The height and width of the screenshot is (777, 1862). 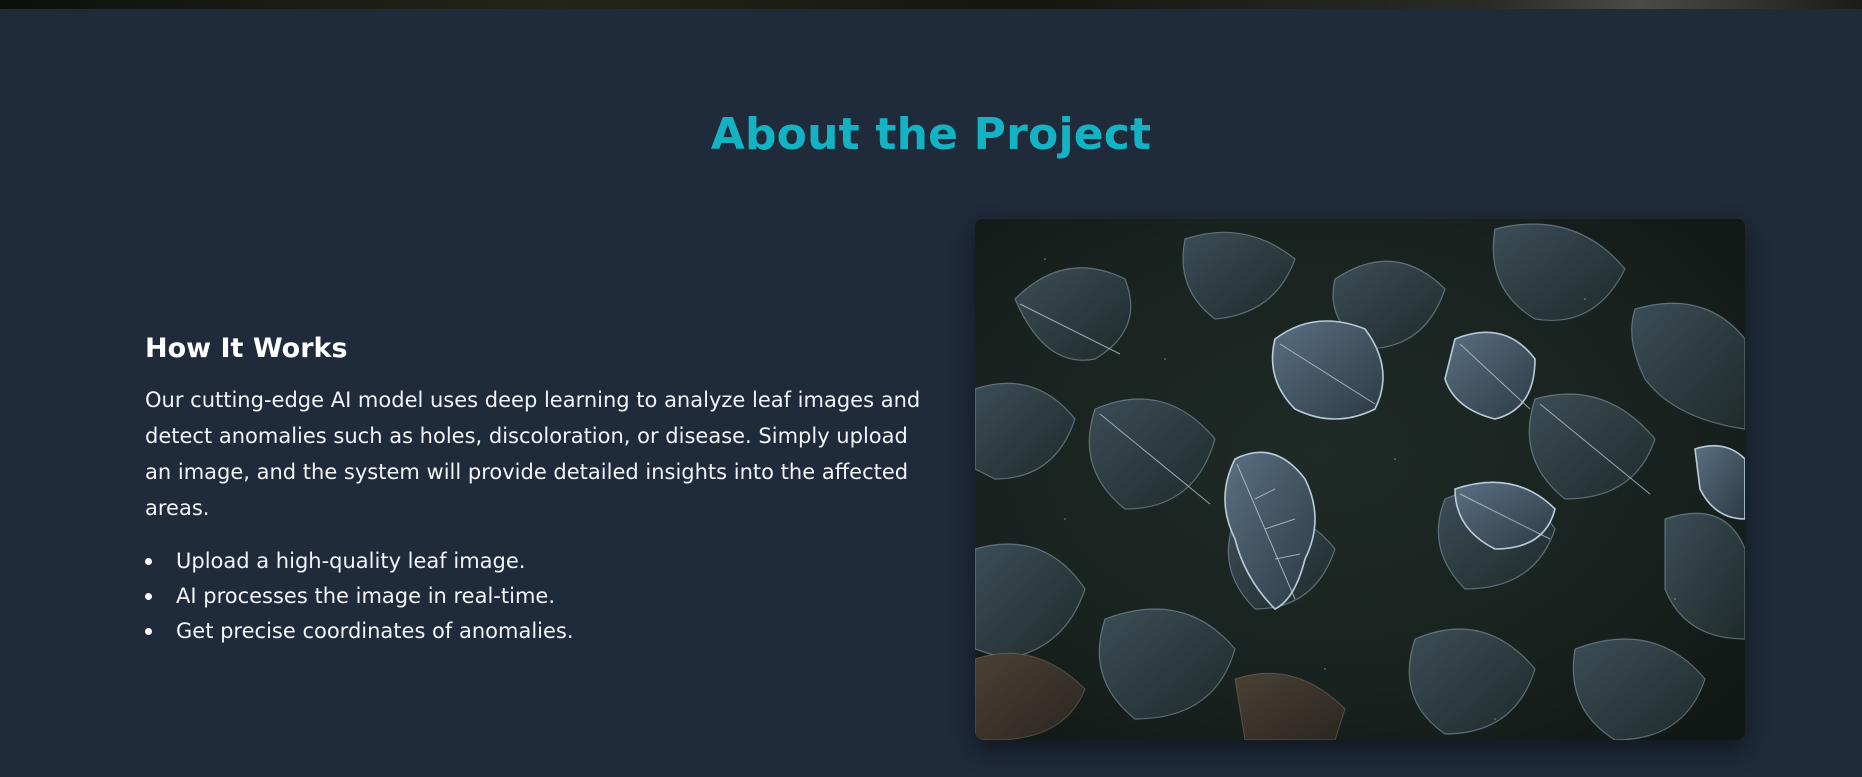 What do you see at coordinates (246, 348) in the screenshot?
I see `how-it-works-heading: How It Works` at bounding box center [246, 348].